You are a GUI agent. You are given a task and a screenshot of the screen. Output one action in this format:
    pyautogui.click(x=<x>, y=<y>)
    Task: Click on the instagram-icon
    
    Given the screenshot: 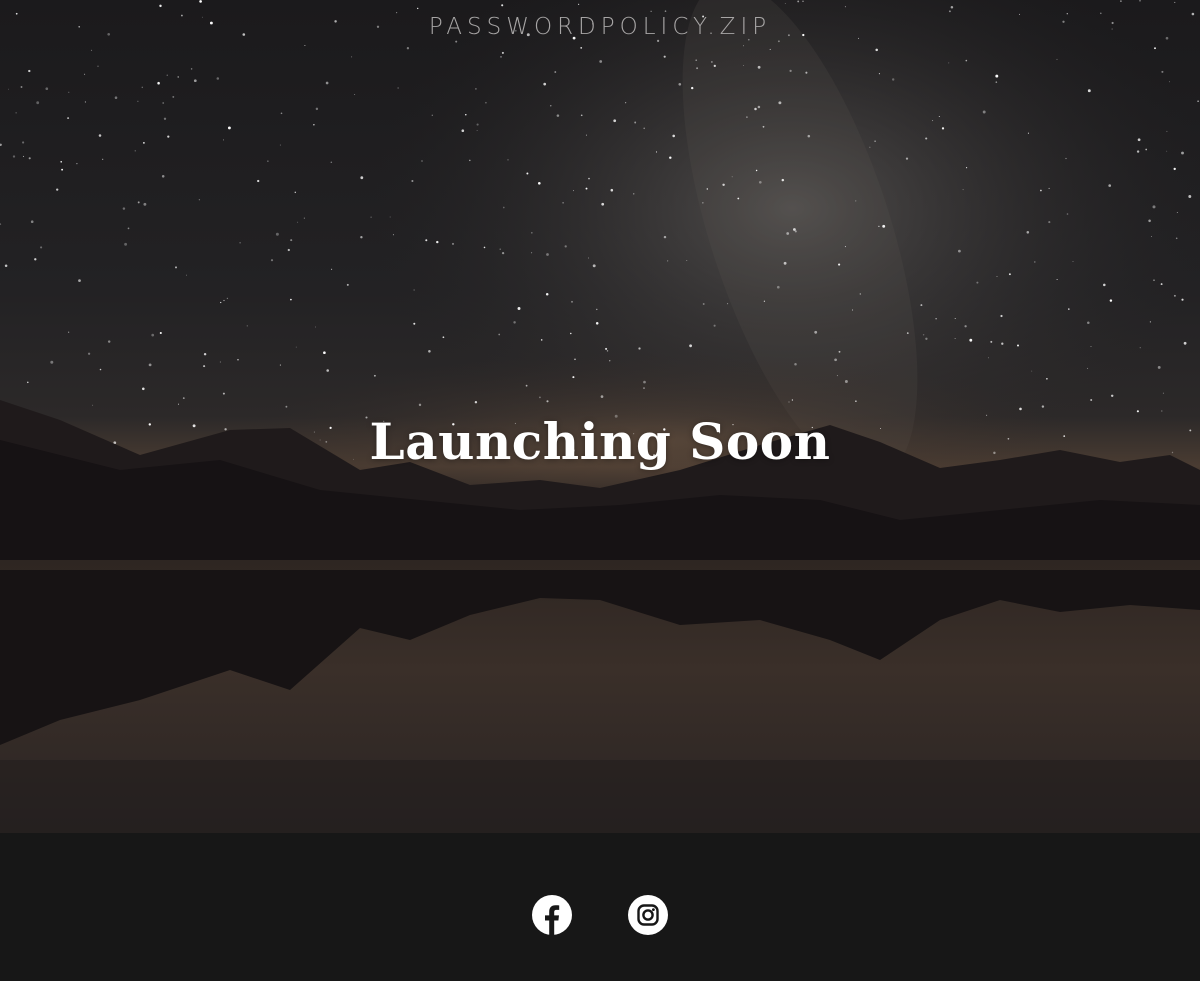 What is the action you would take?
    pyautogui.click(x=648, y=915)
    